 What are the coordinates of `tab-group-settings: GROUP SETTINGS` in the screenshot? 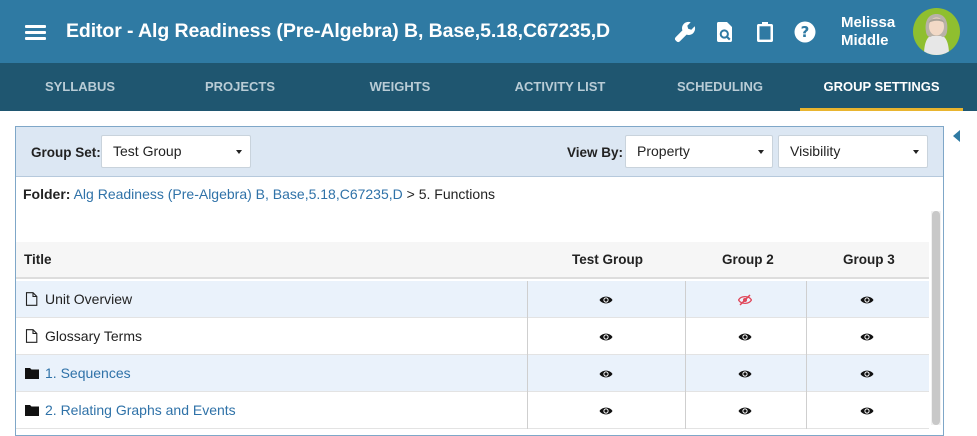 It's located at (881, 87).